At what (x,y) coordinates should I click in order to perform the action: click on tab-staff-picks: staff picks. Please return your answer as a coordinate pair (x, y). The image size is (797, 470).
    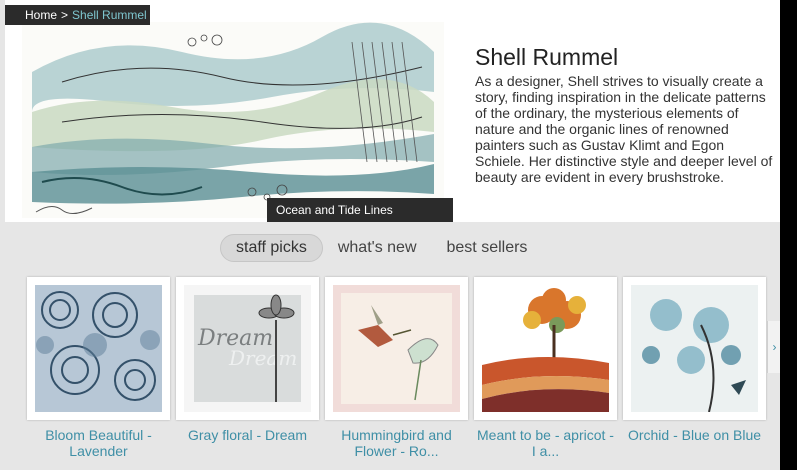
    Looking at the image, I should click on (271, 248).